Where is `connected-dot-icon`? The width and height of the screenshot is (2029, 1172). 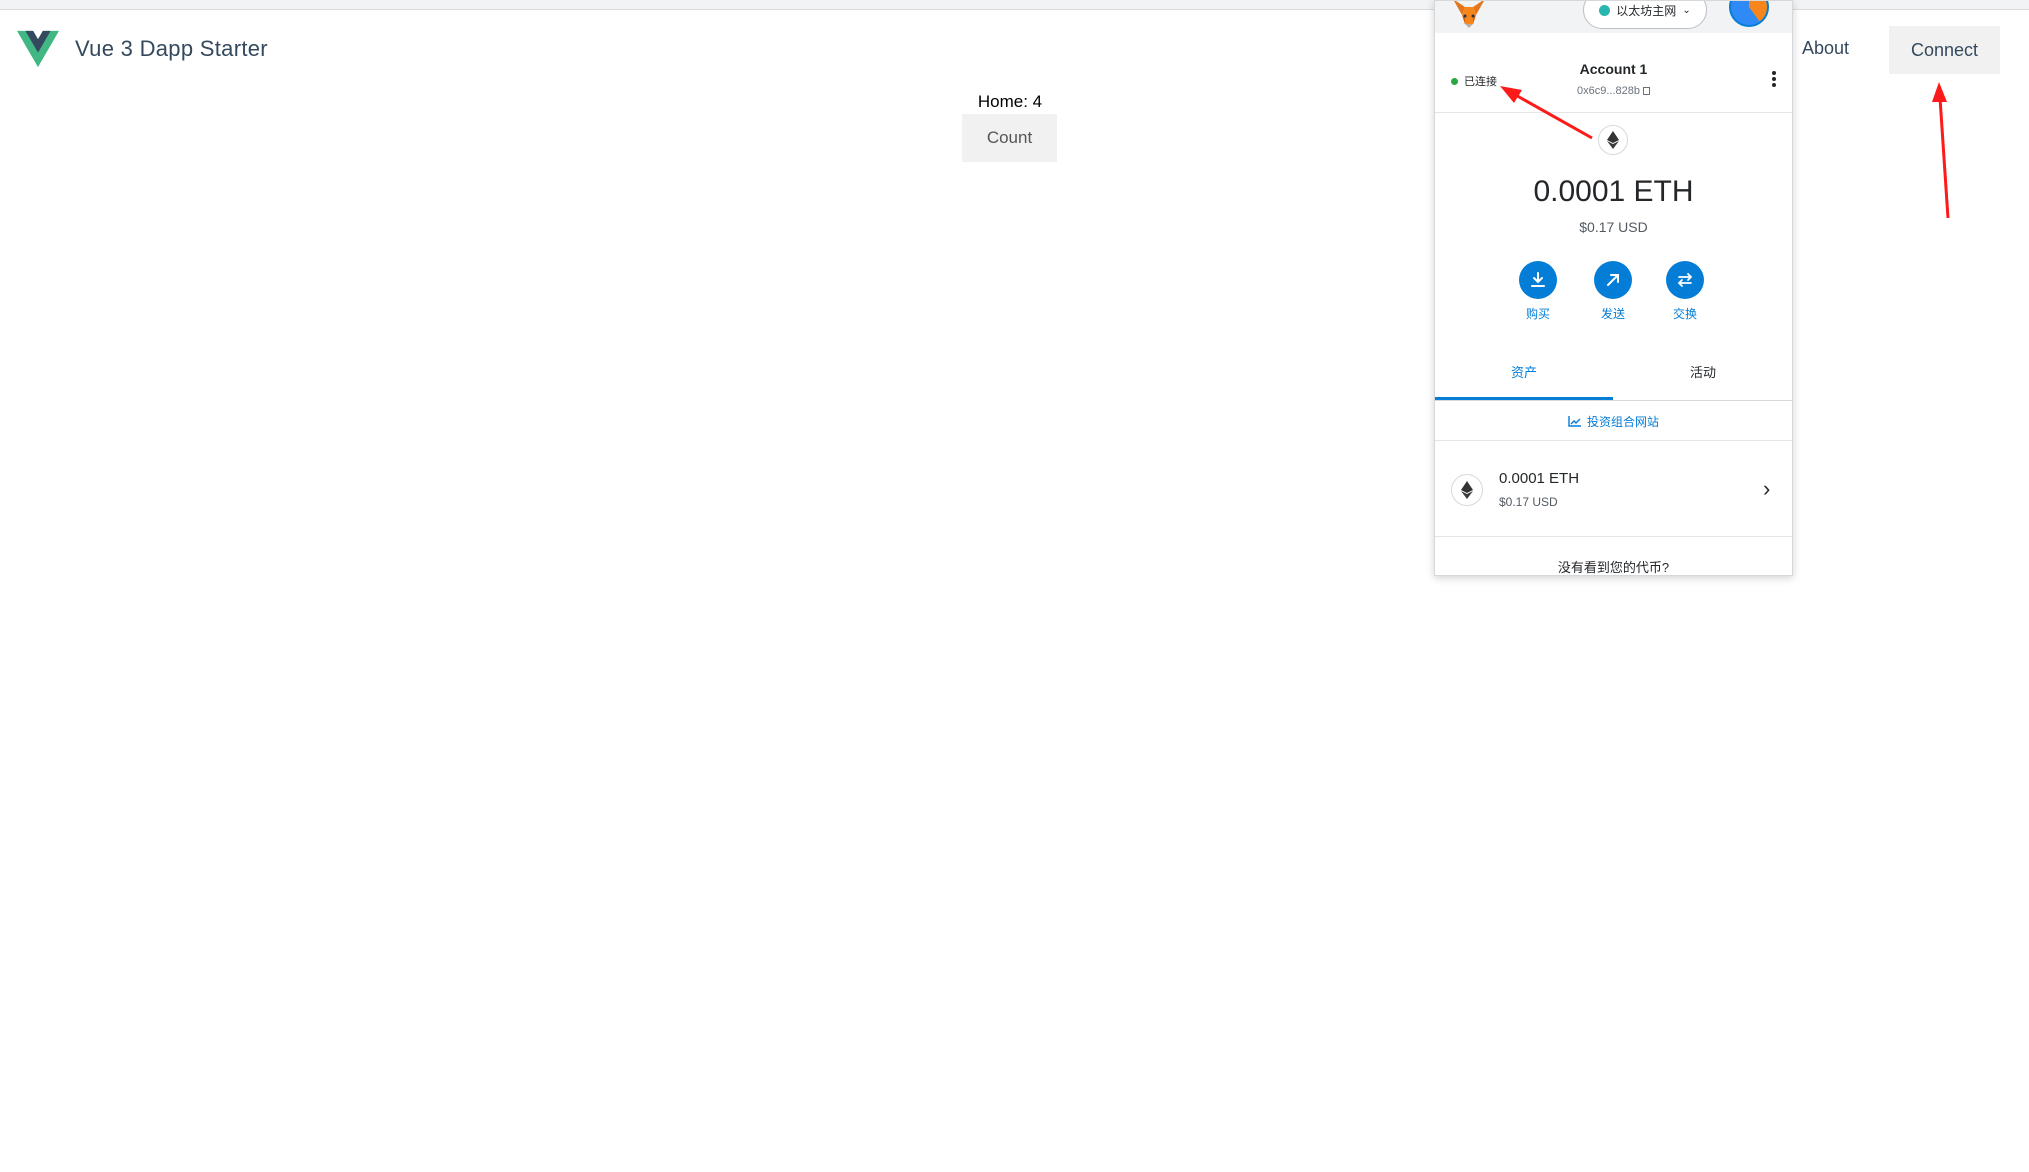 connected-dot-icon is located at coordinates (1454, 81).